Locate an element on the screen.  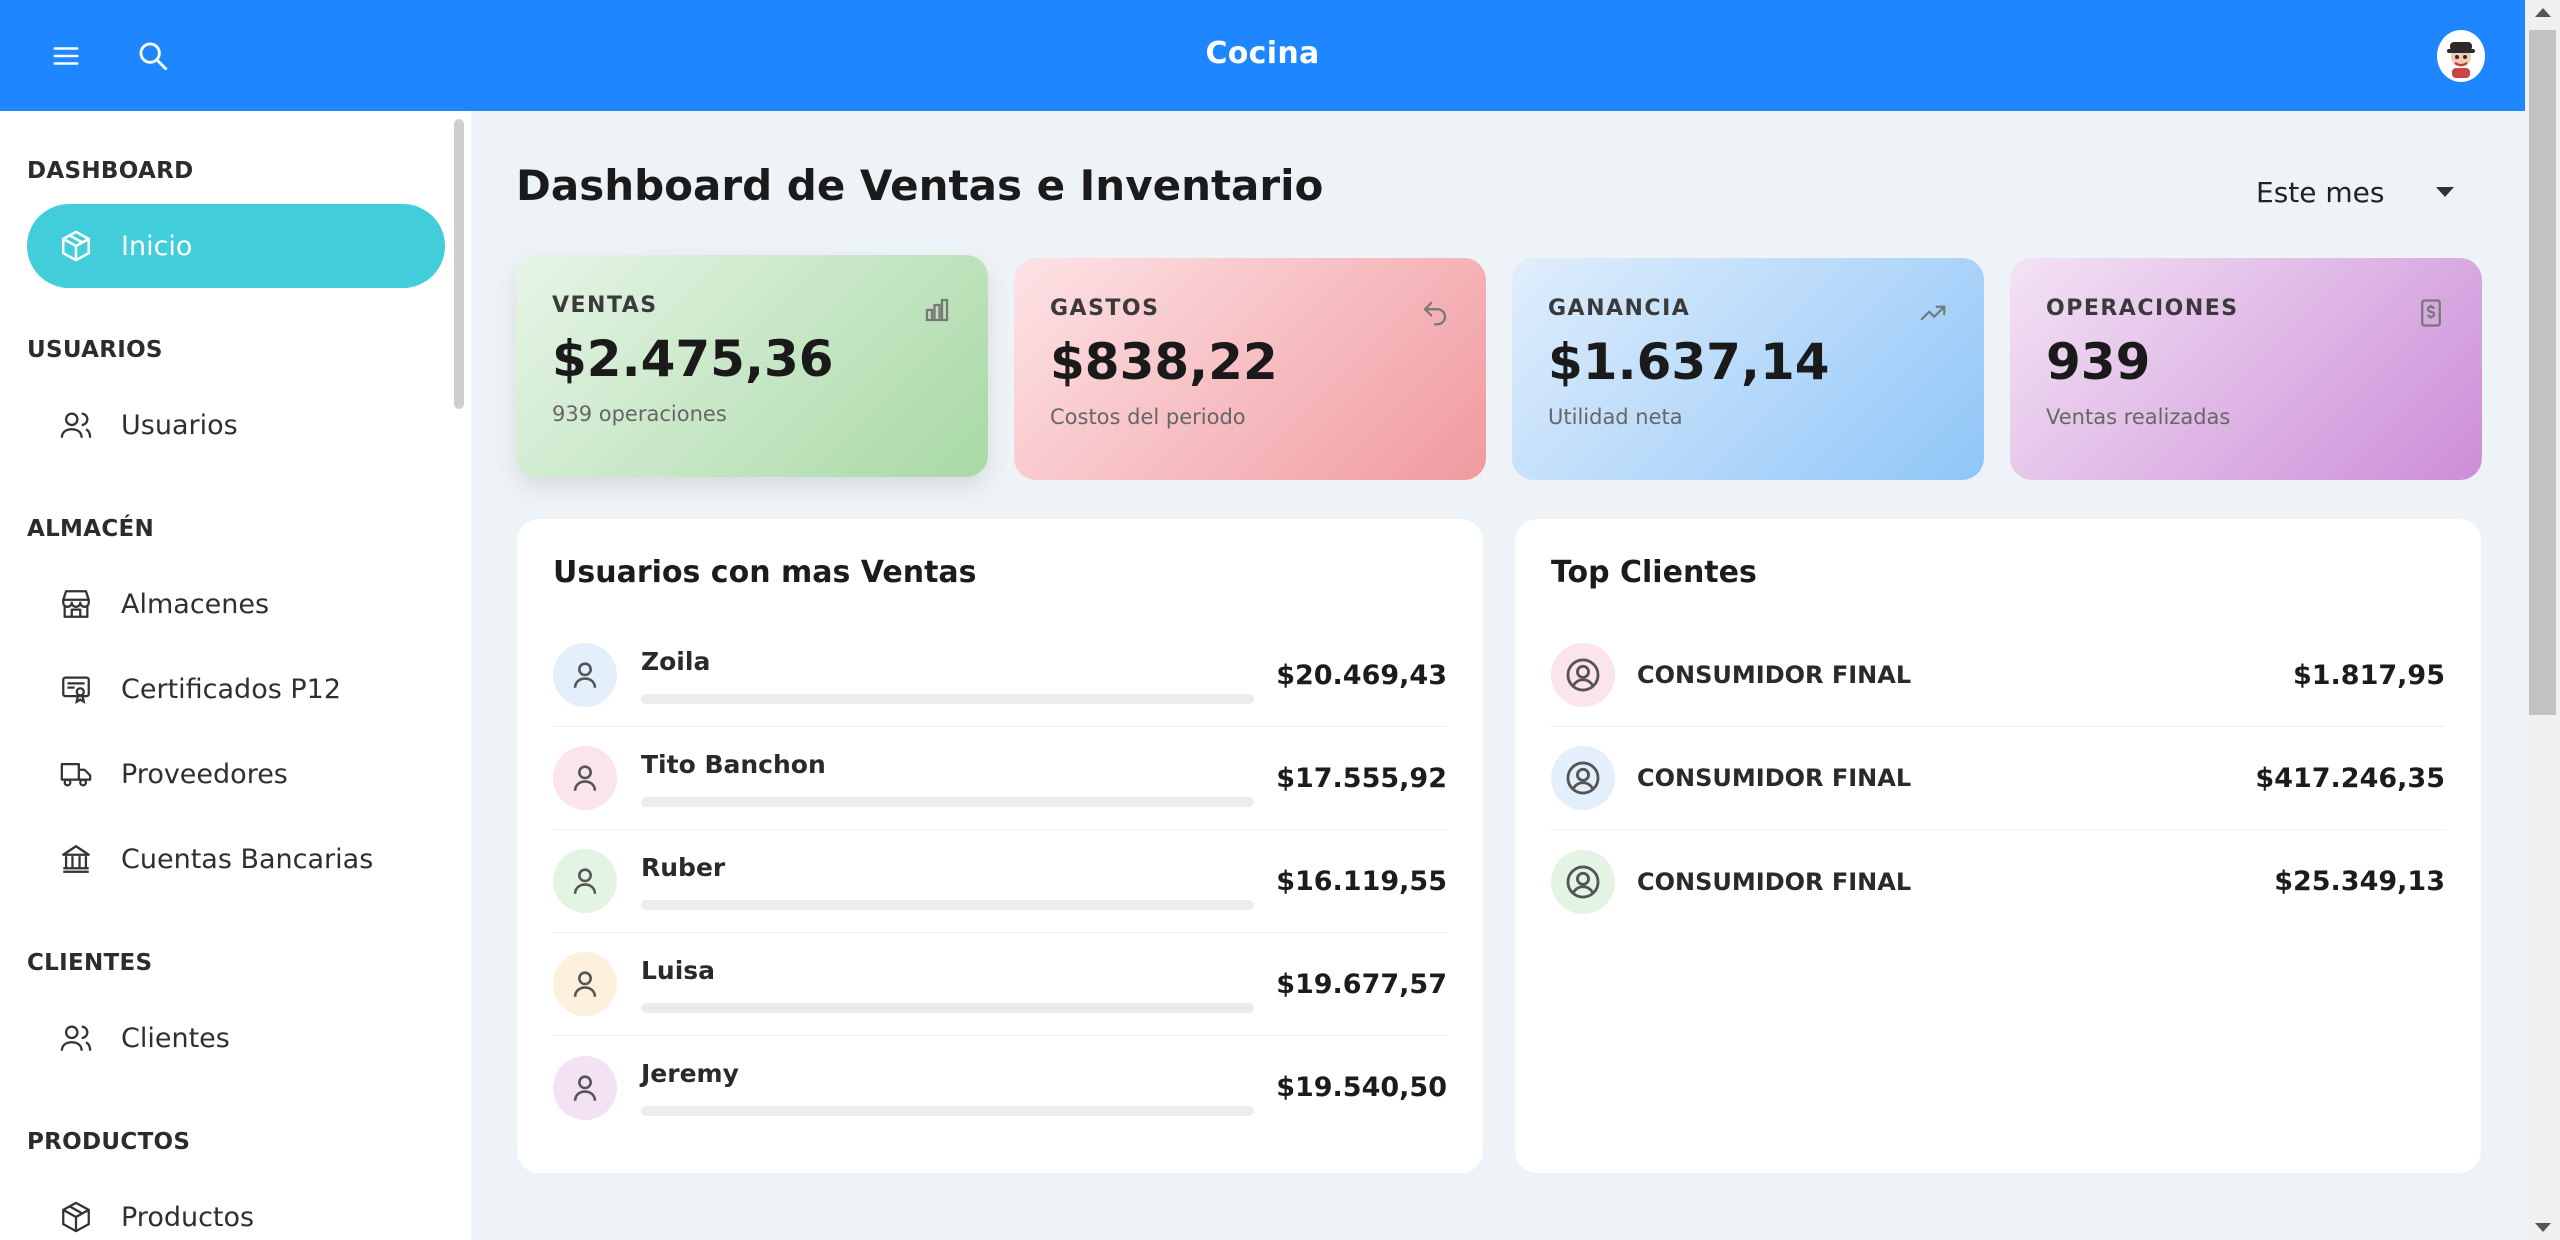
stat-value: $838,22 is located at coordinates (1164, 362).